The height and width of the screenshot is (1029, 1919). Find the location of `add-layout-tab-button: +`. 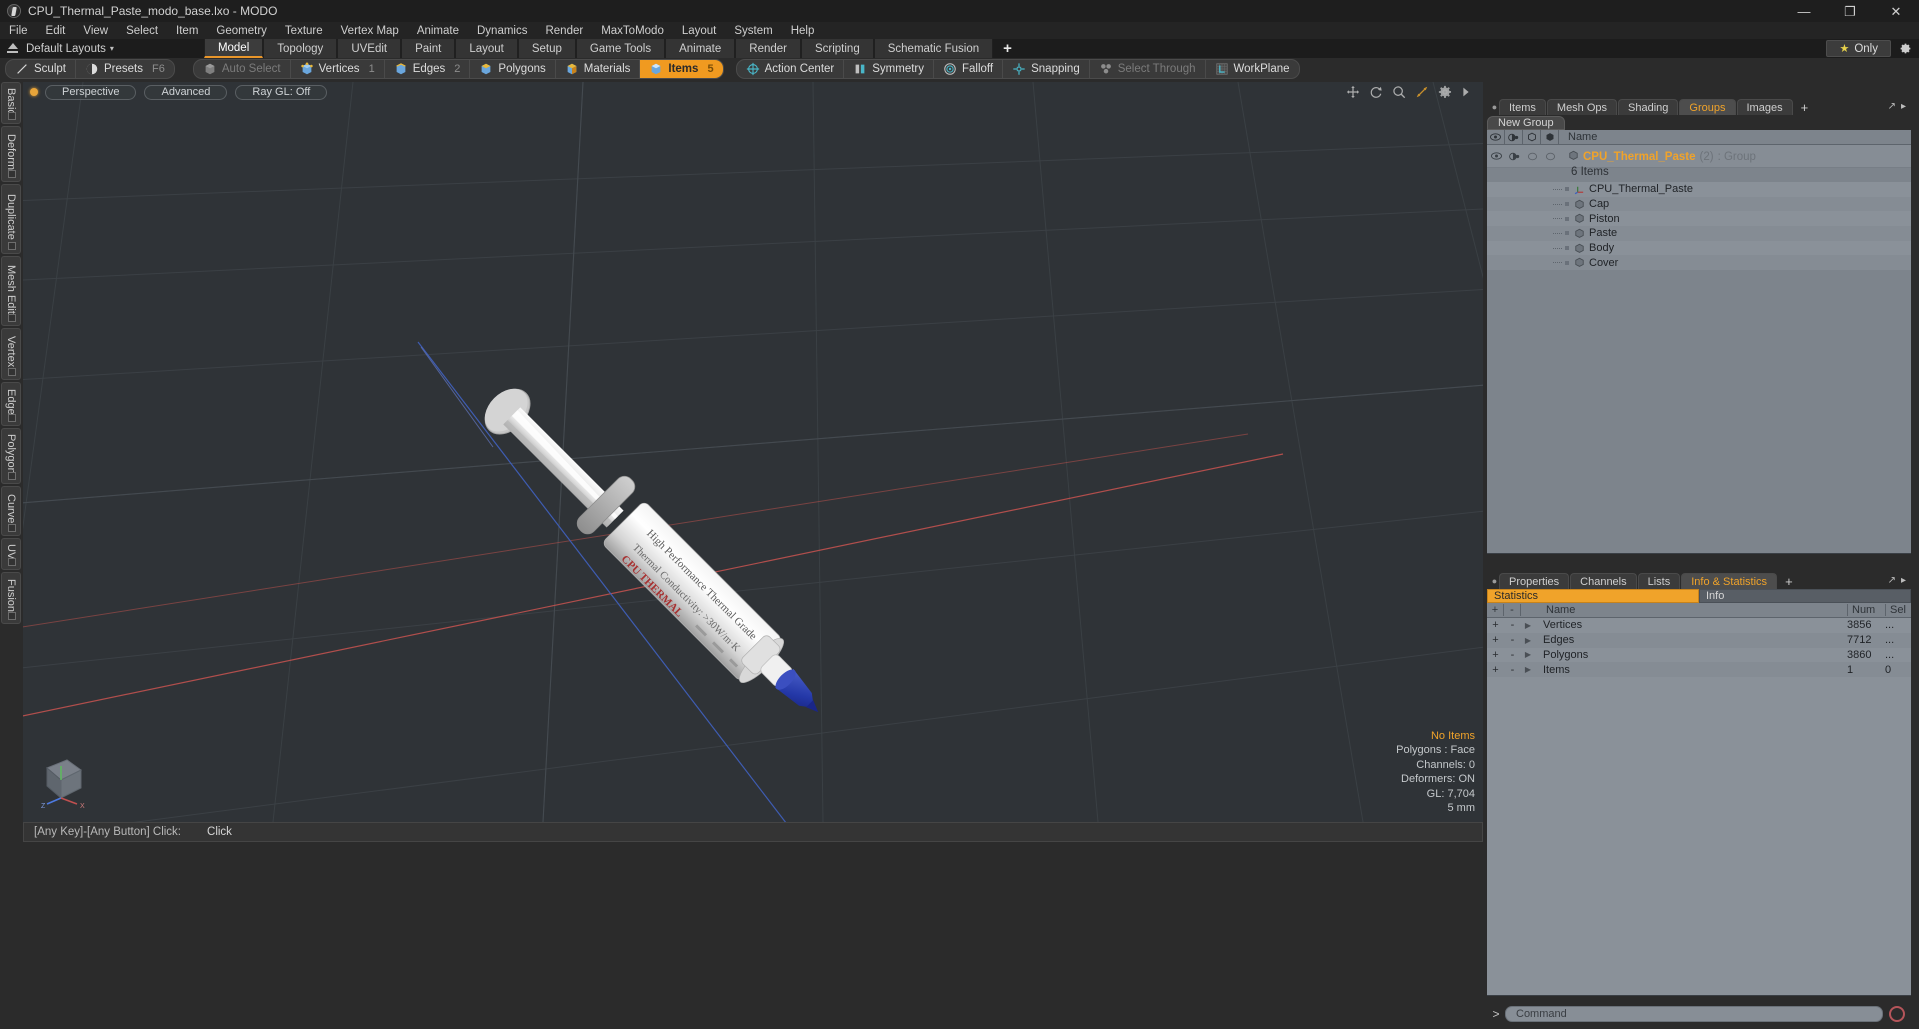

add-layout-tab-button: + is located at coordinates (1007, 48).